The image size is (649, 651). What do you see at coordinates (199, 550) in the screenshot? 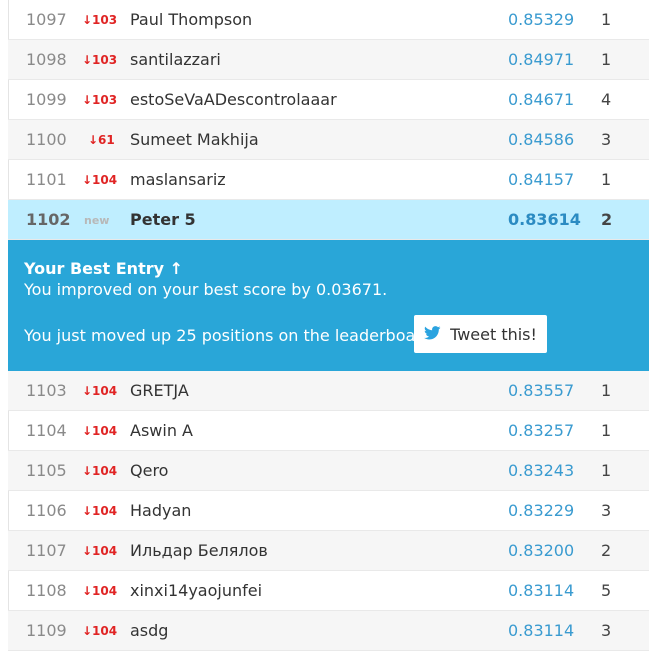
I see `team-name: Ильдар Белялов` at bounding box center [199, 550].